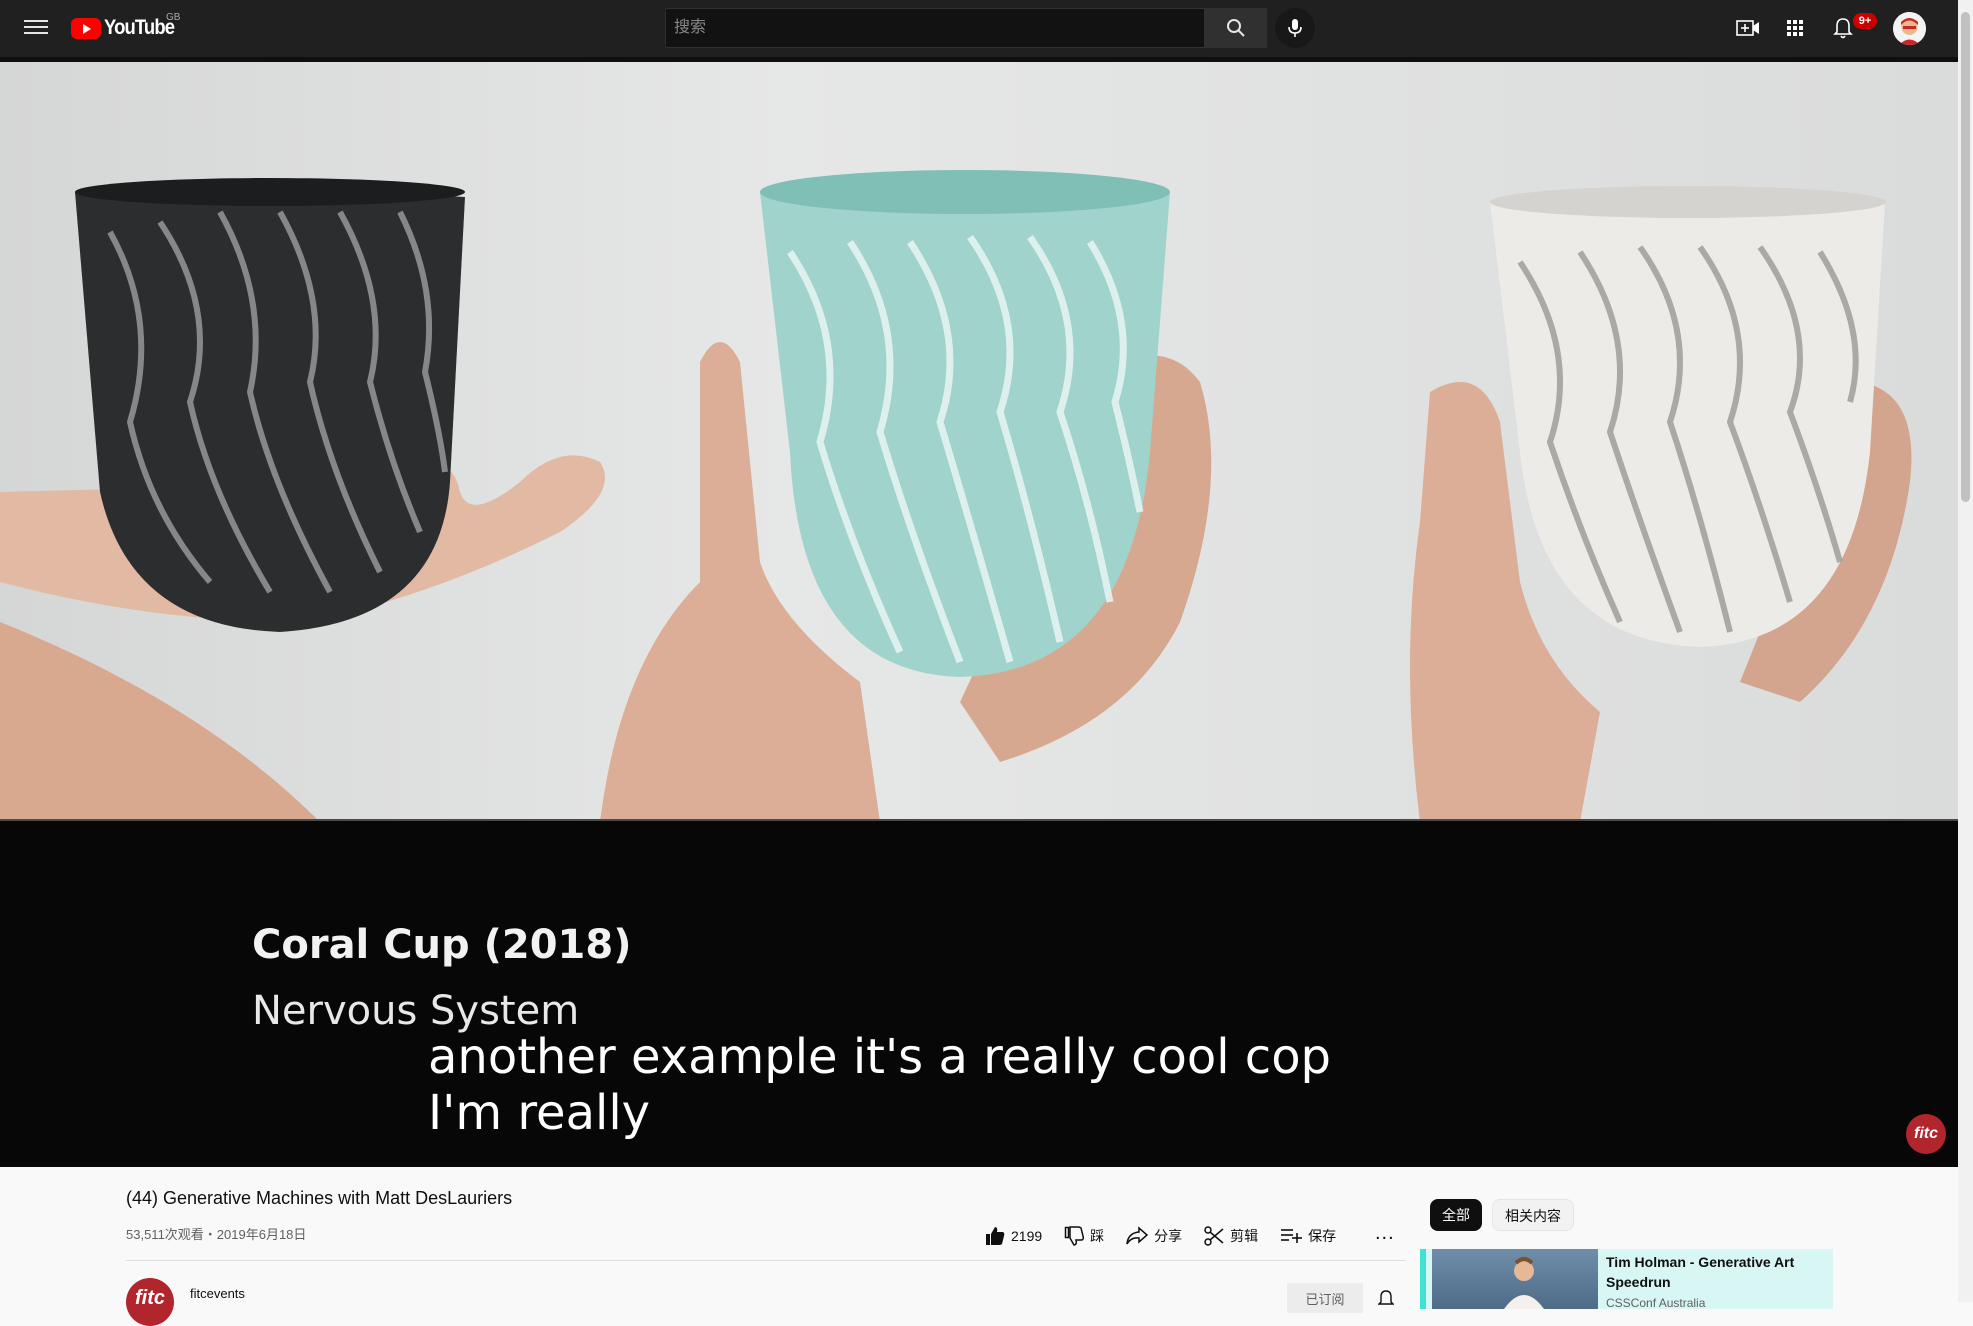 The width and height of the screenshot is (1973, 1326). Describe the element at coordinates (1965, 651) in the screenshot. I see `page-scrollbar` at that location.